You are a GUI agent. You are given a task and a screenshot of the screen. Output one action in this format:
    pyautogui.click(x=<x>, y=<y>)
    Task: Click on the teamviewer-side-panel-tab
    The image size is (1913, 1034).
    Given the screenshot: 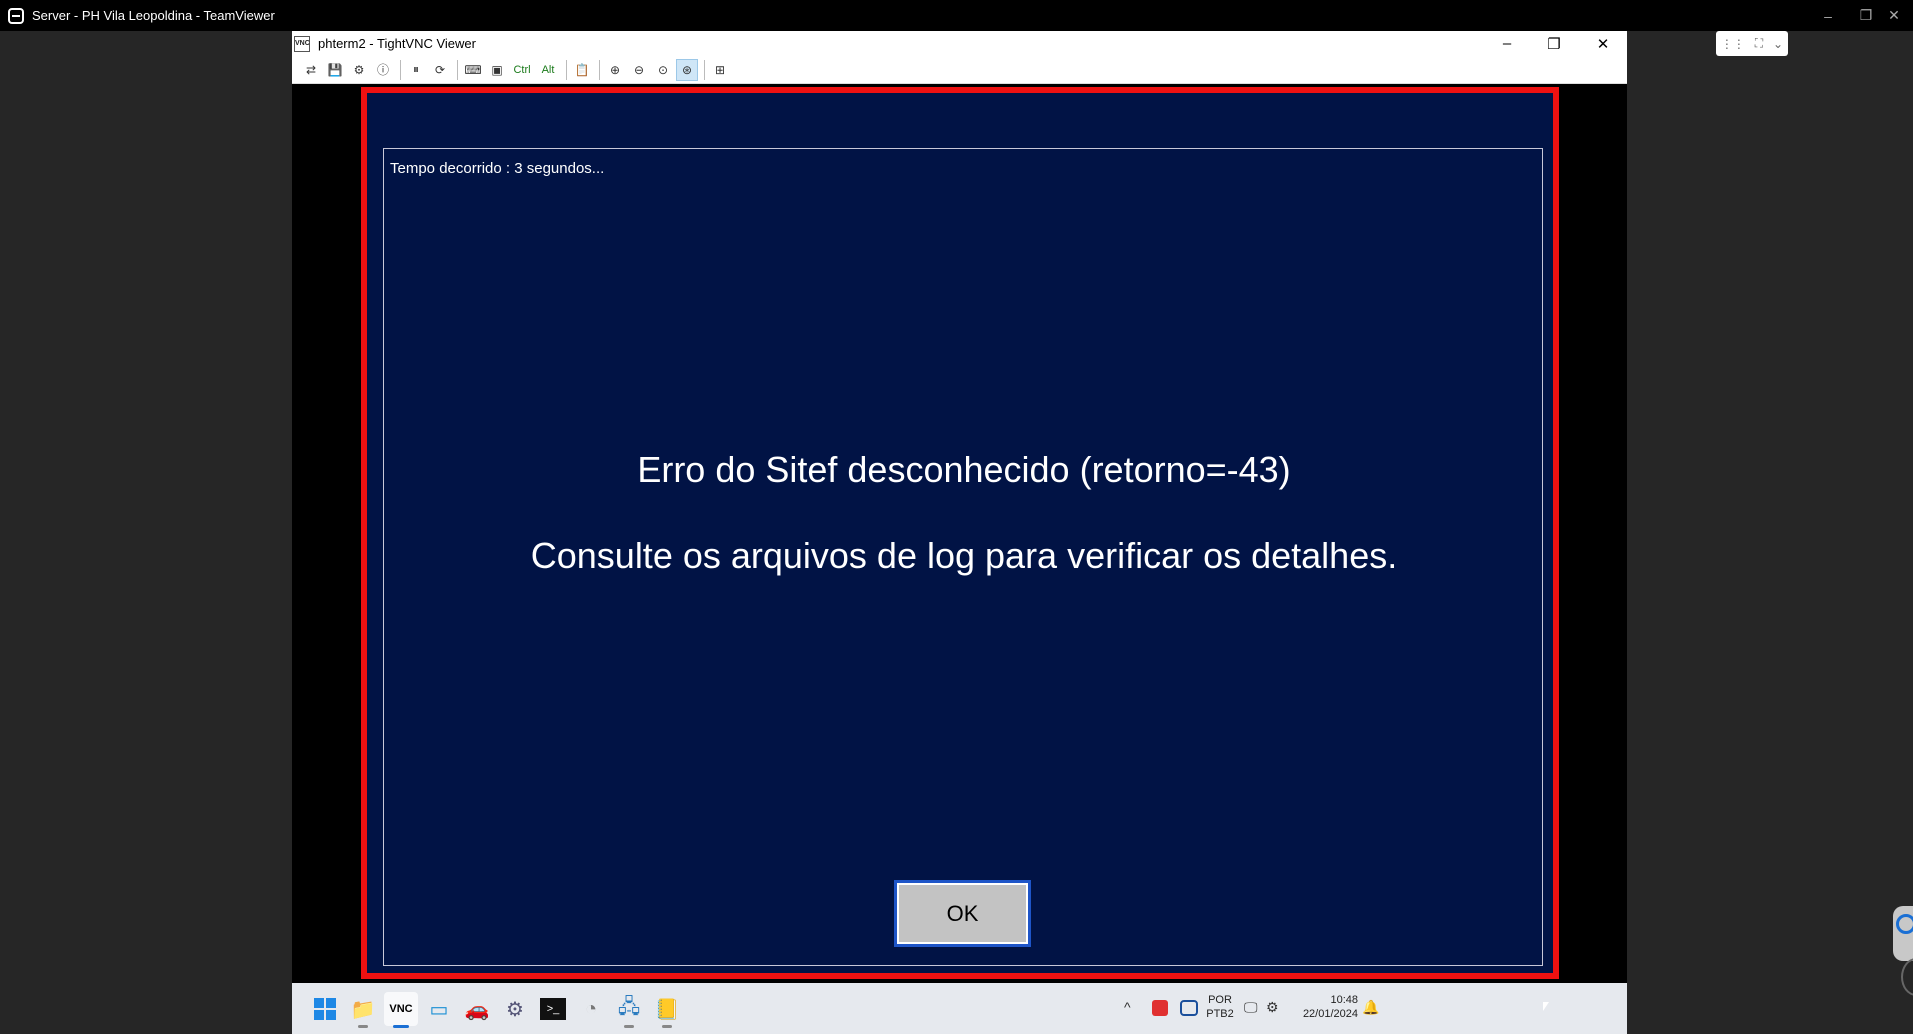 What is the action you would take?
    pyautogui.click(x=1903, y=933)
    